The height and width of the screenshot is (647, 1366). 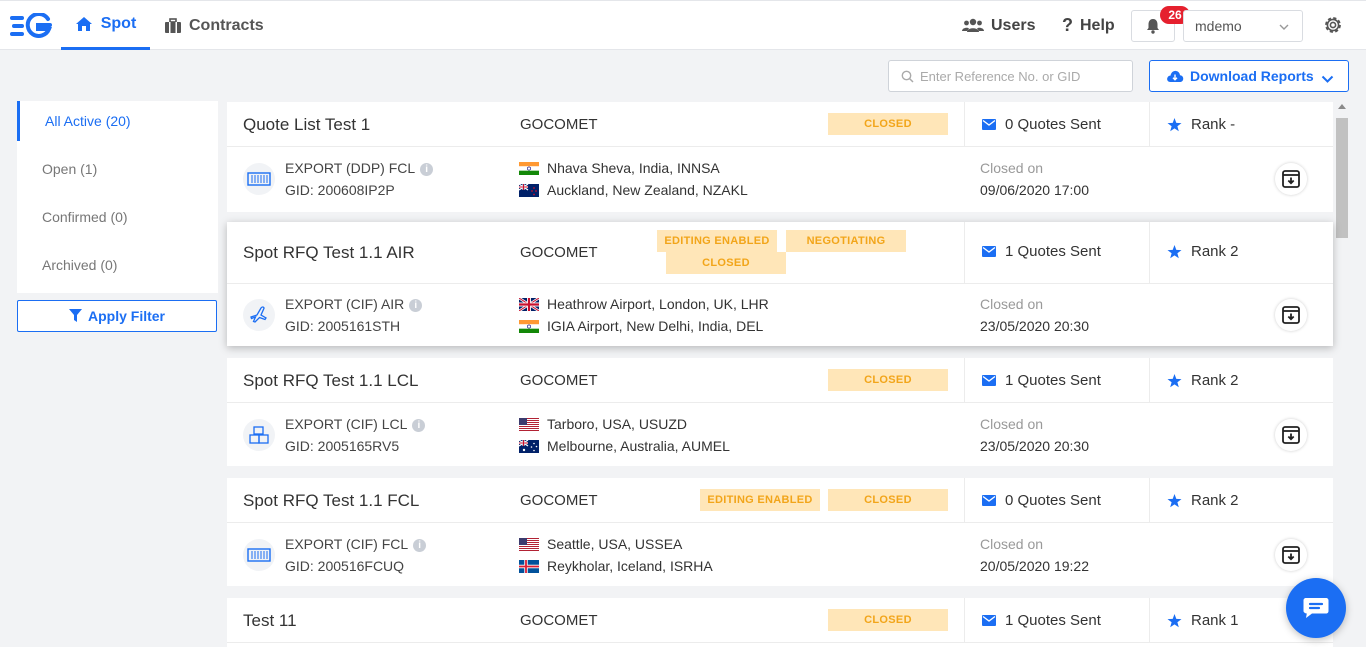 I want to click on gid: GID: 200608IP2P, so click(x=340, y=190).